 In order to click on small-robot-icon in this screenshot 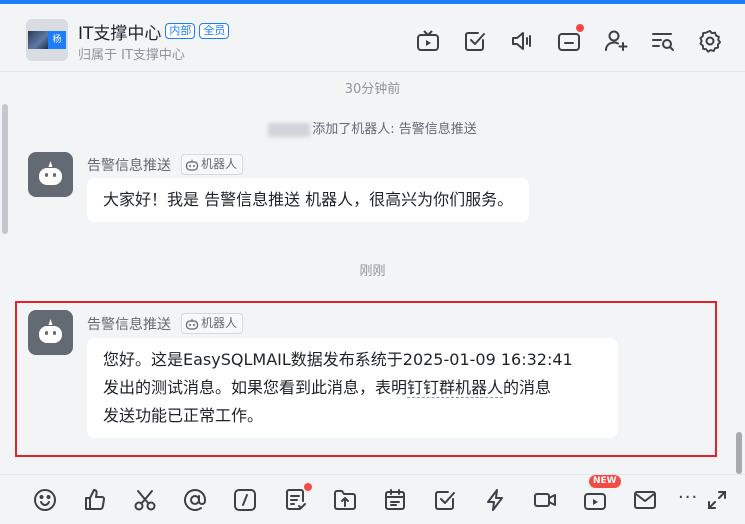, I will do `click(192, 165)`.